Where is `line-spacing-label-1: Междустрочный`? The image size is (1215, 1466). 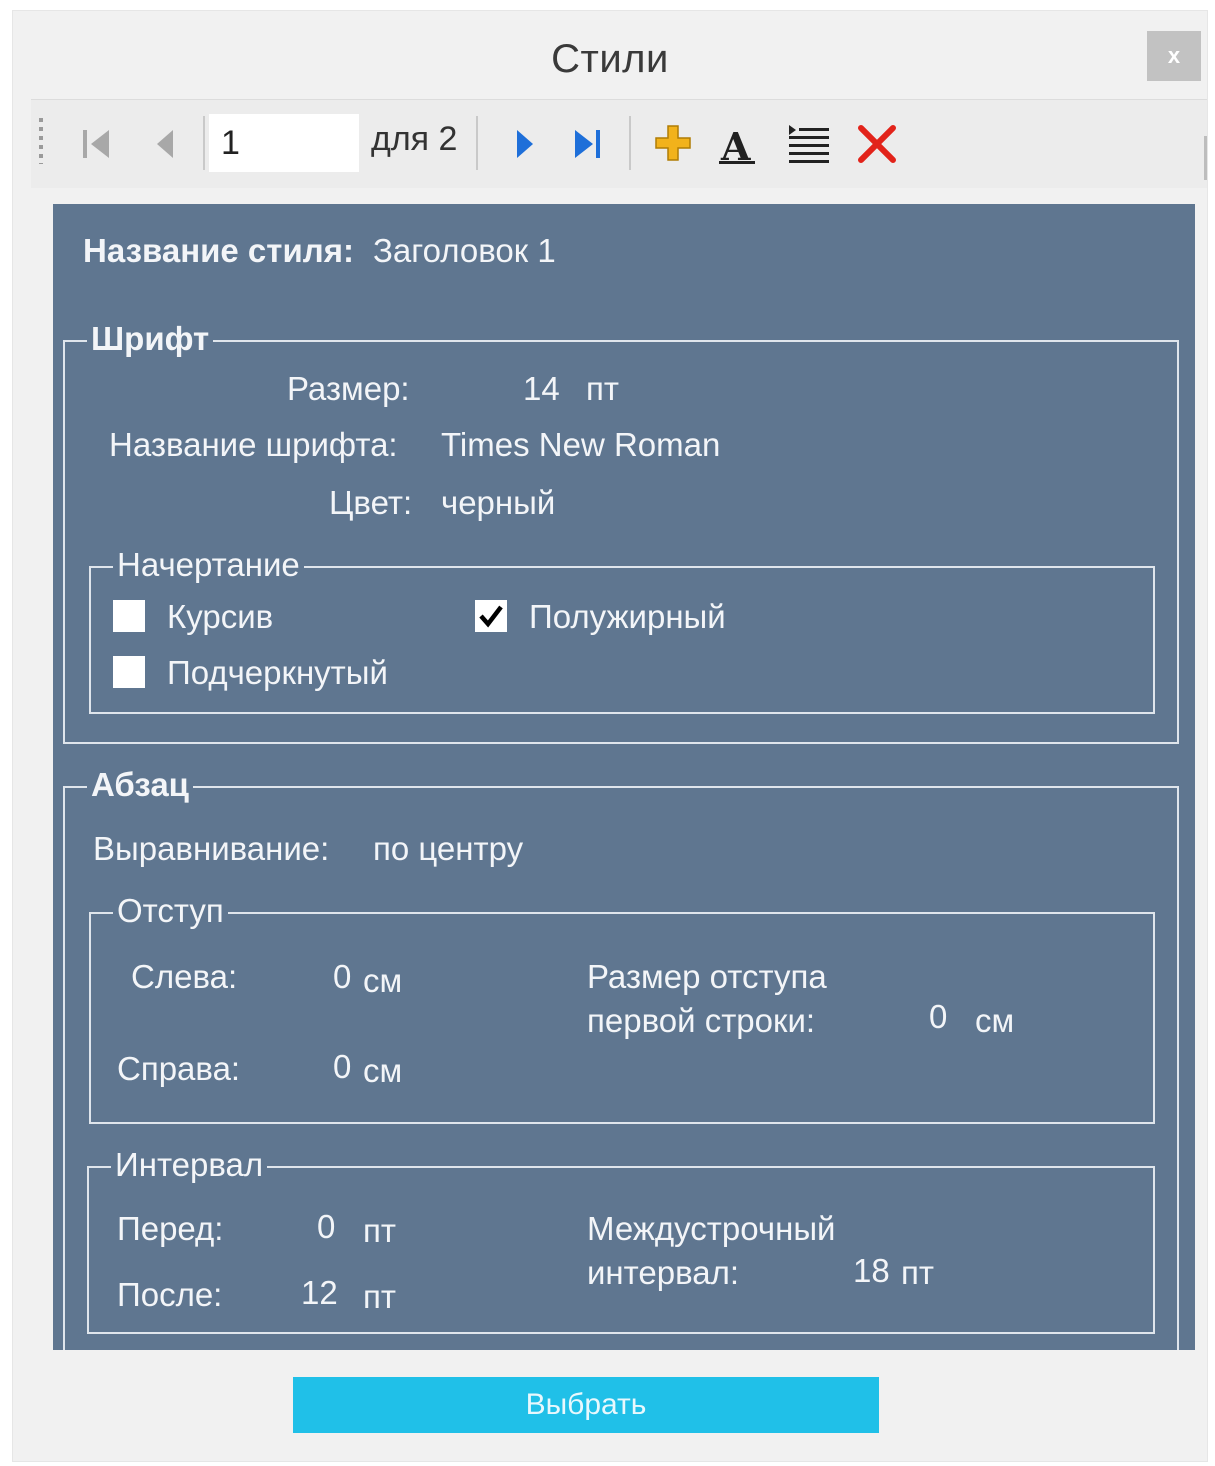
line-spacing-label-1: Междустрочный is located at coordinates (711, 1228).